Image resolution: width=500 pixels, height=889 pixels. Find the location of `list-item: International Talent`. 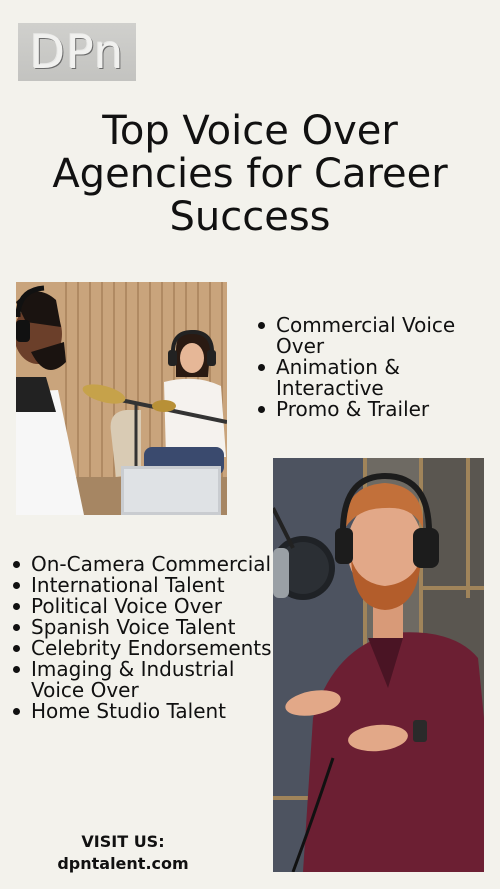

list-item: International Talent is located at coordinates (142, 585).